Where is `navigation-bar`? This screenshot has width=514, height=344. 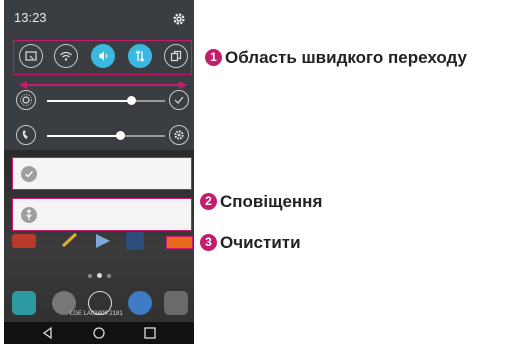 navigation-bar is located at coordinates (99, 333).